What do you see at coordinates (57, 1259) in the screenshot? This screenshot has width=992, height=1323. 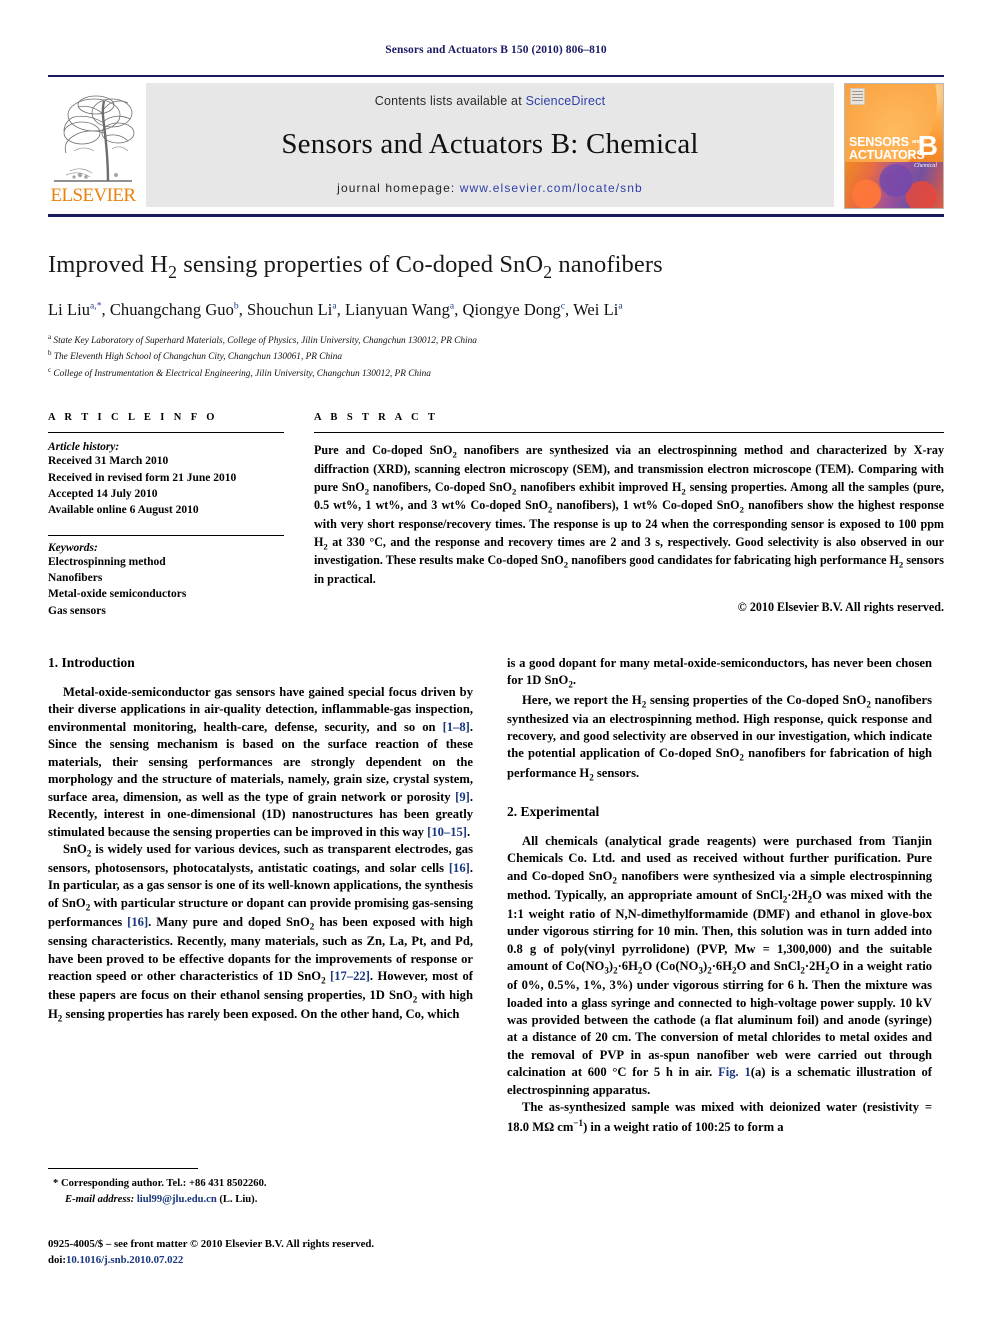 I see `doi-label: doi:` at bounding box center [57, 1259].